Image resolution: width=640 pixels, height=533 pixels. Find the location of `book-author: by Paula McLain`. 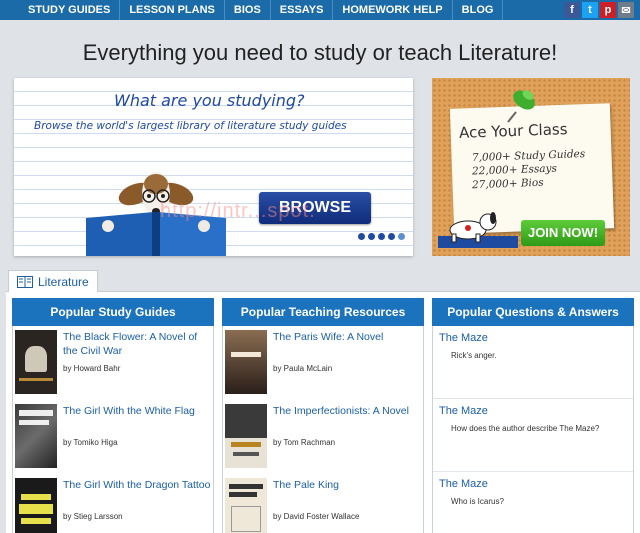

book-author: by Paula McLain is located at coordinates (303, 368).